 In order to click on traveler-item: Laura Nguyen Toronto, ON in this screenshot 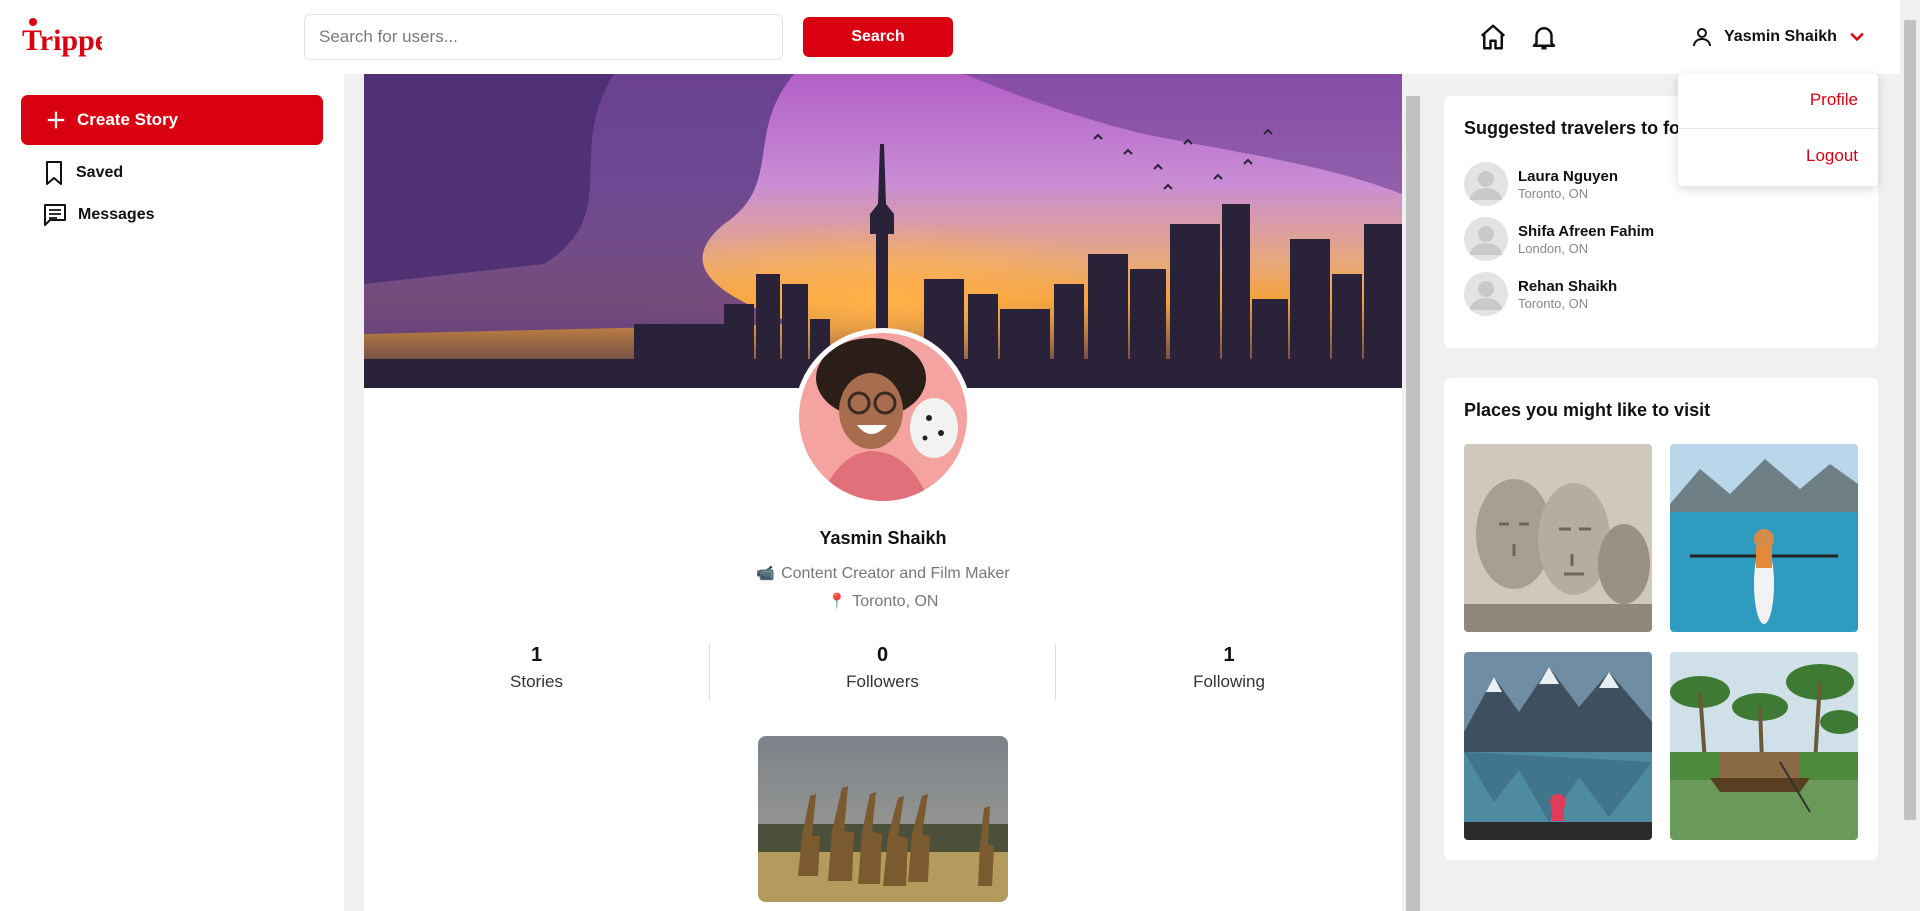, I will do `click(1541, 184)`.